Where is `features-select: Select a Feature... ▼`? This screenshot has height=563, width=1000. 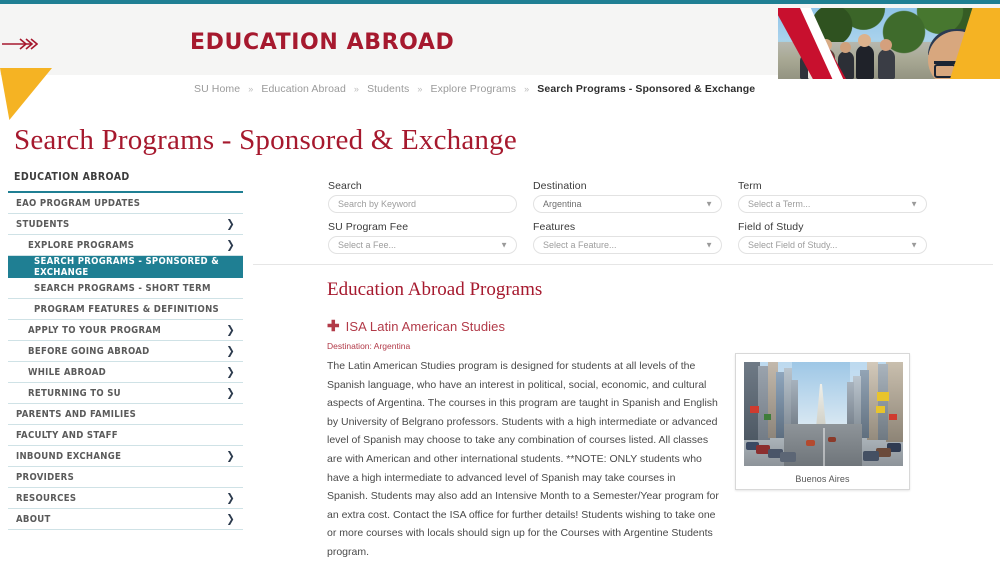
features-select: Select a Feature... ▼ is located at coordinates (627, 245).